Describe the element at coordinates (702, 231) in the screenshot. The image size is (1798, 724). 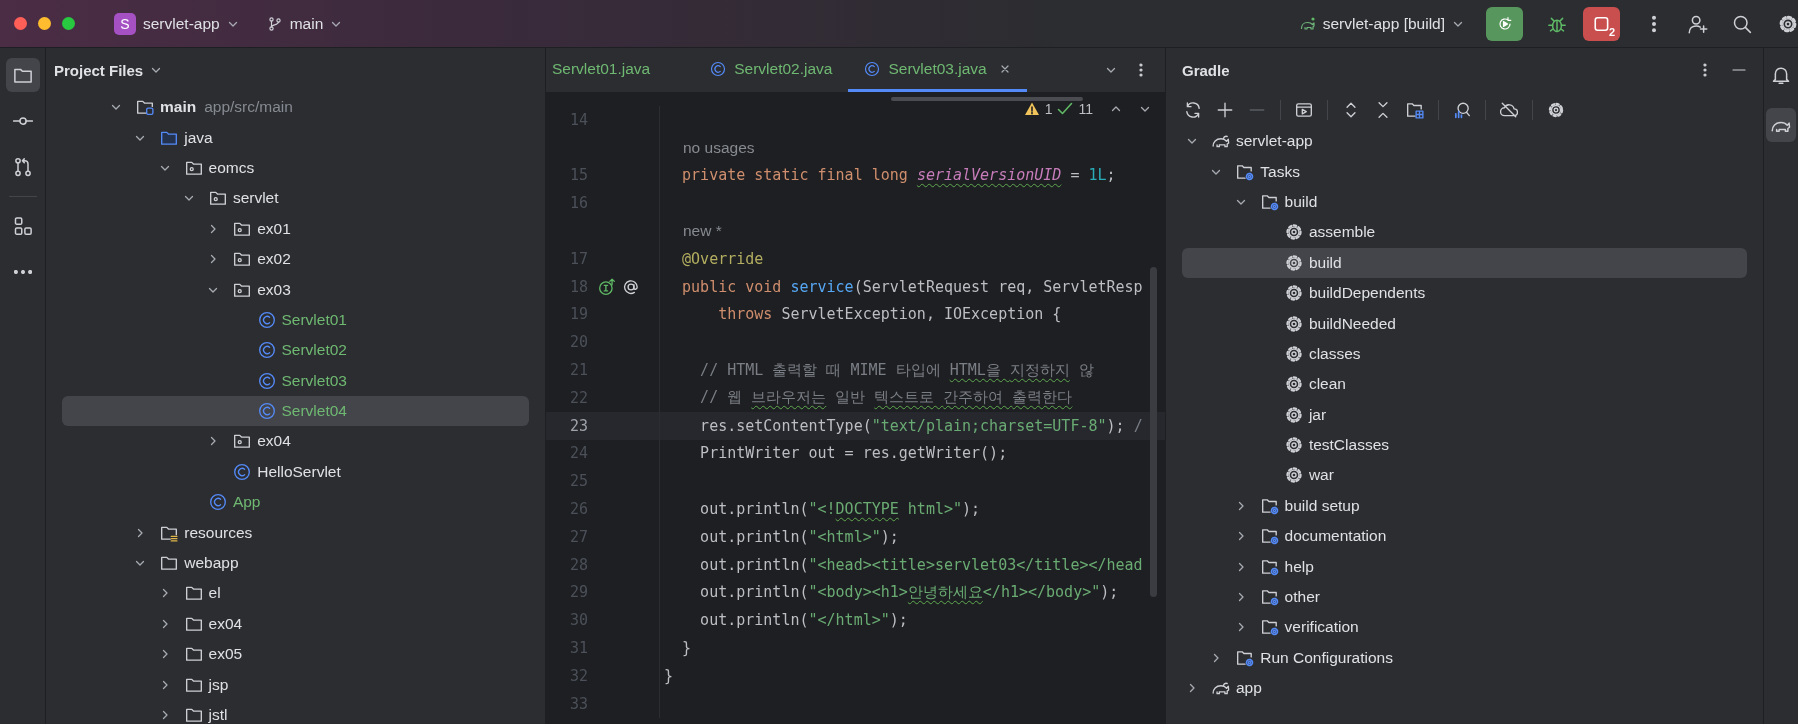
I see `inlay-hint: new *` at that location.